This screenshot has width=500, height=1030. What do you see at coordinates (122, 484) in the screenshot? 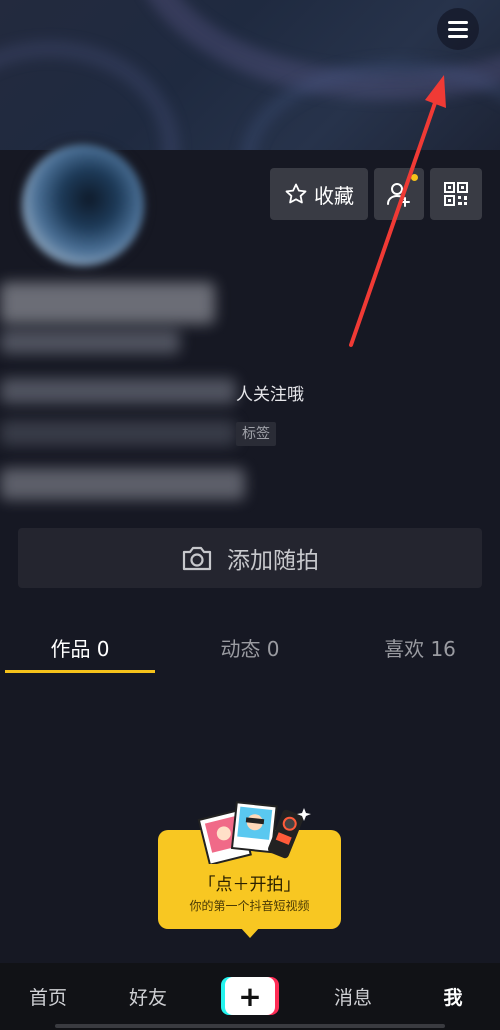
I see `blurred-stats` at bounding box center [122, 484].